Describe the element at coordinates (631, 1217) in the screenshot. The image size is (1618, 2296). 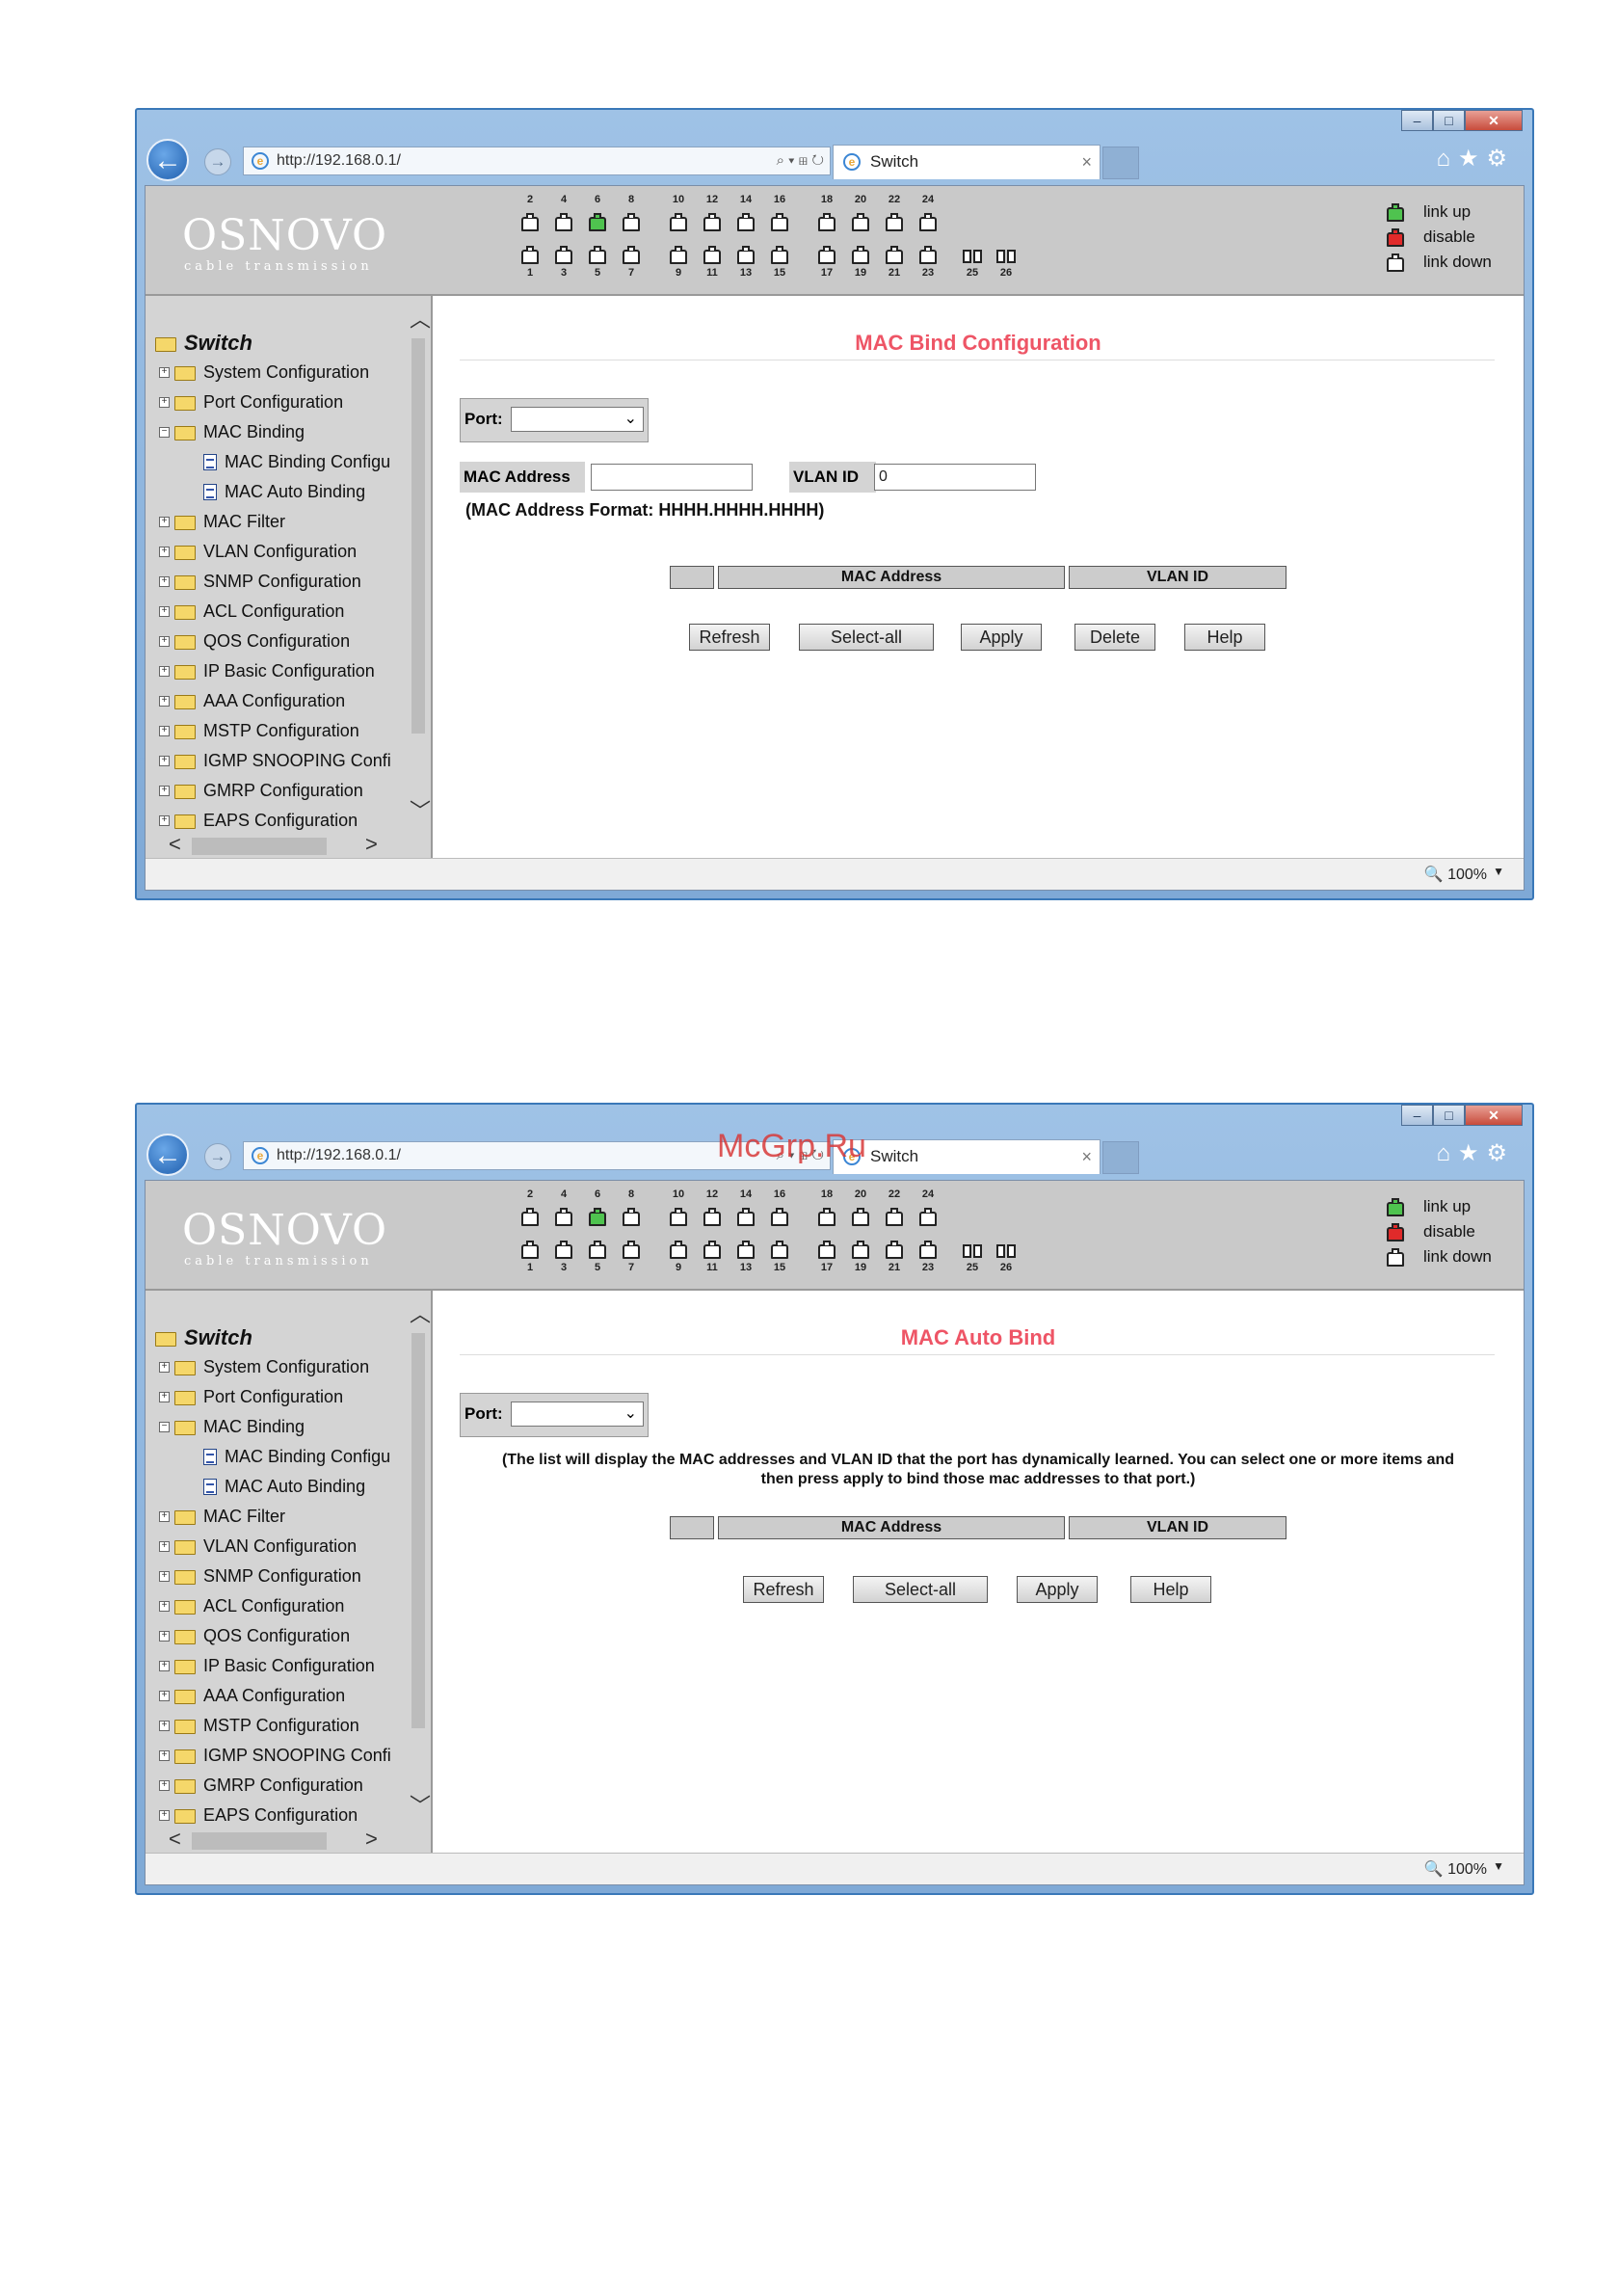
I see `port-8-icon` at that location.